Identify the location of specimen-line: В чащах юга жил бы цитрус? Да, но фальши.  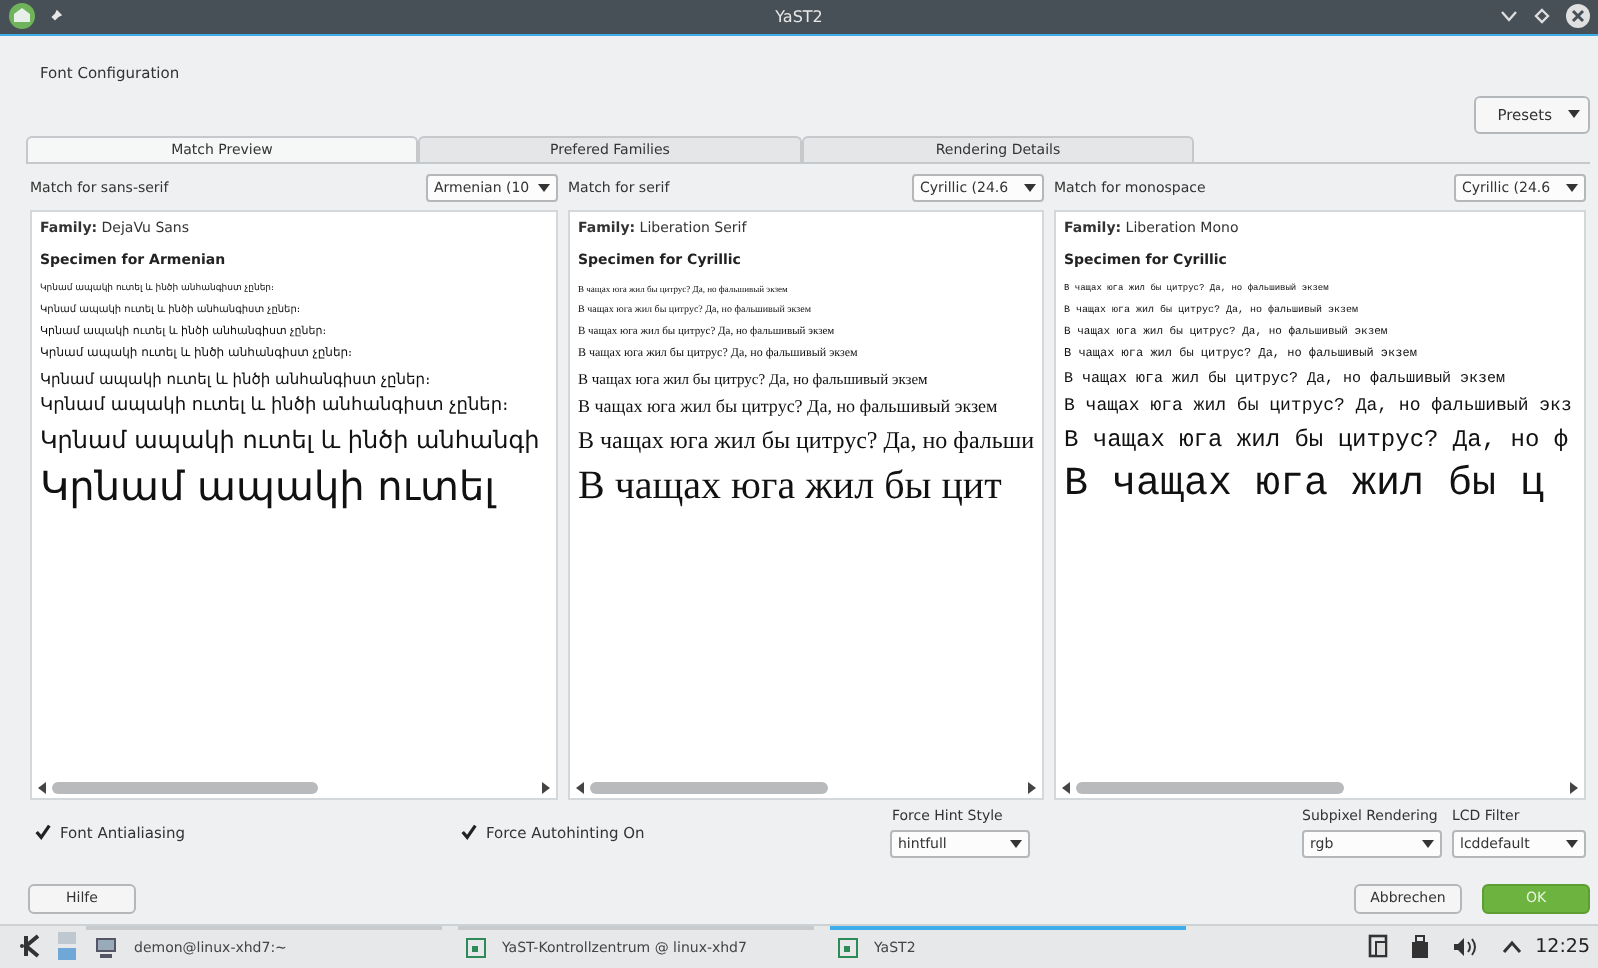
(806, 440).